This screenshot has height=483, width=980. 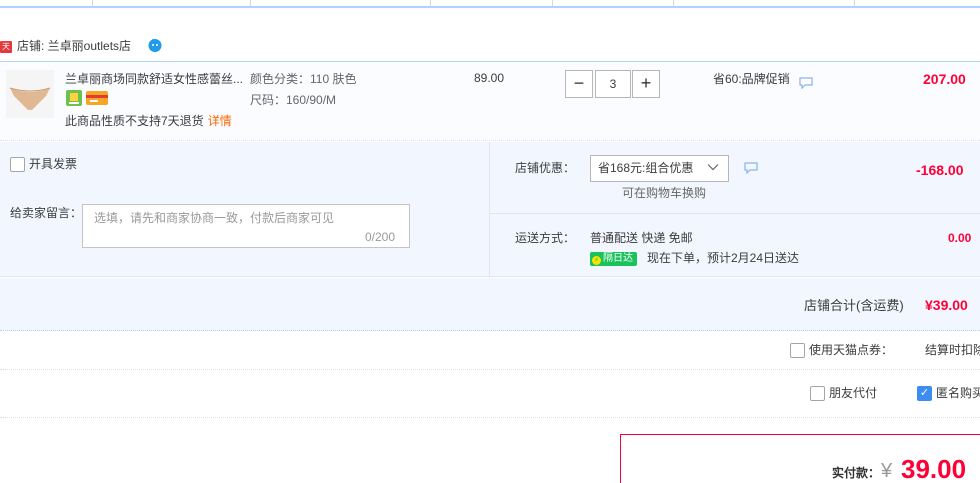 I want to click on points-checkbox, so click(x=797, y=350).